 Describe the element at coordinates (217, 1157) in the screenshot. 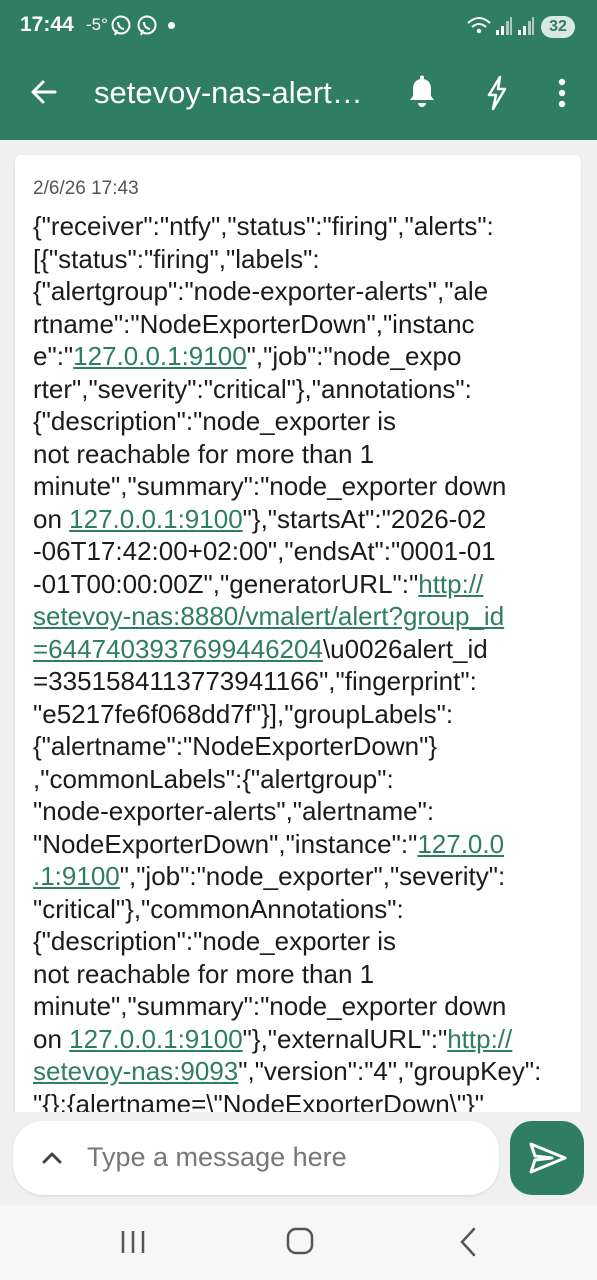

I see `message-placeholder: Type a message here` at that location.